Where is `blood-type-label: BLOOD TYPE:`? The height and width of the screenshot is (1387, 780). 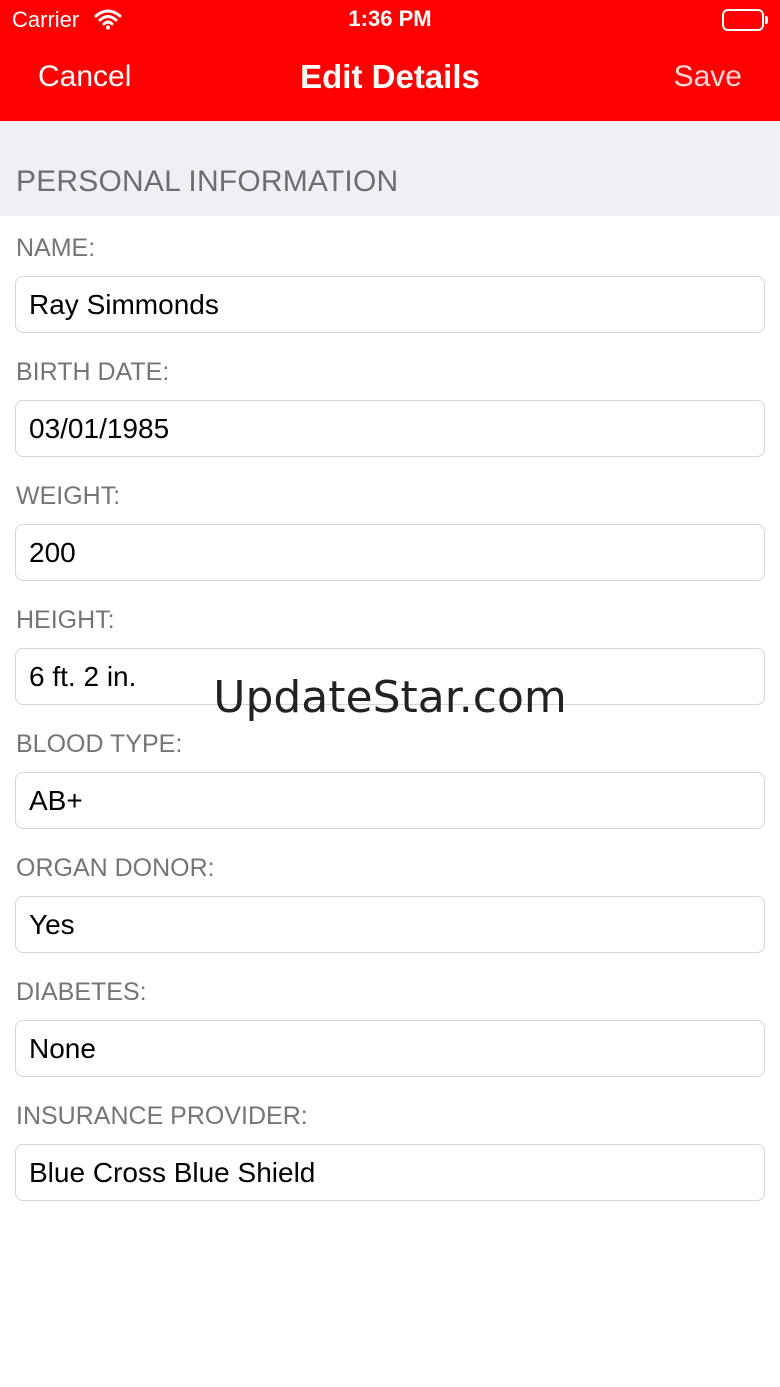 blood-type-label: BLOOD TYPE: is located at coordinates (99, 744).